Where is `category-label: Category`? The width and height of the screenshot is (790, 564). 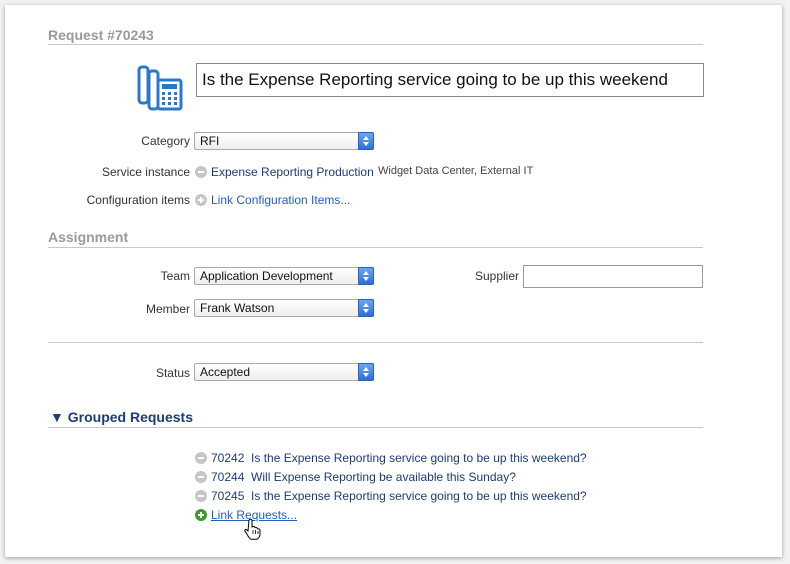 category-label: Category is located at coordinates (165, 141).